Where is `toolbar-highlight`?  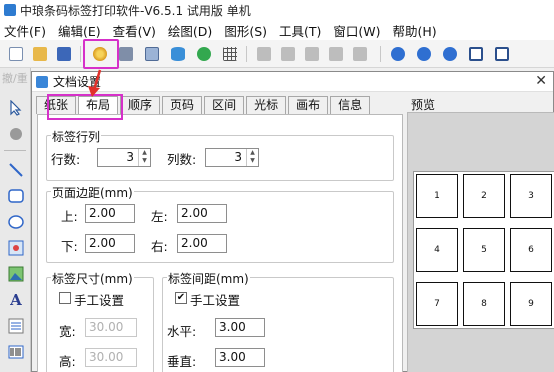
toolbar-highlight is located at coordinates (101, 54).